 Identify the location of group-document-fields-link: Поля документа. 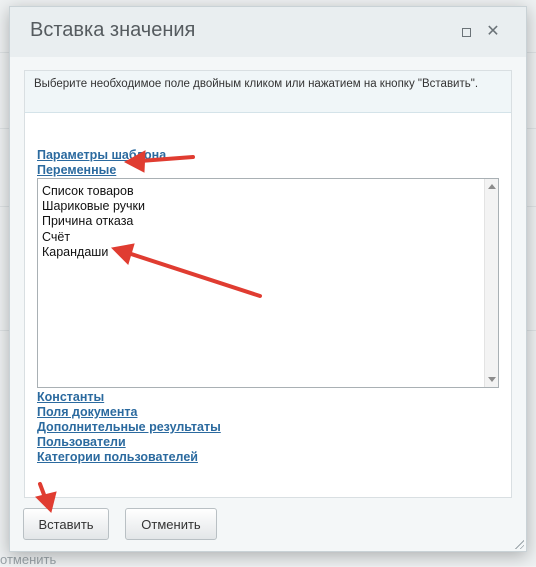
(87, 412).